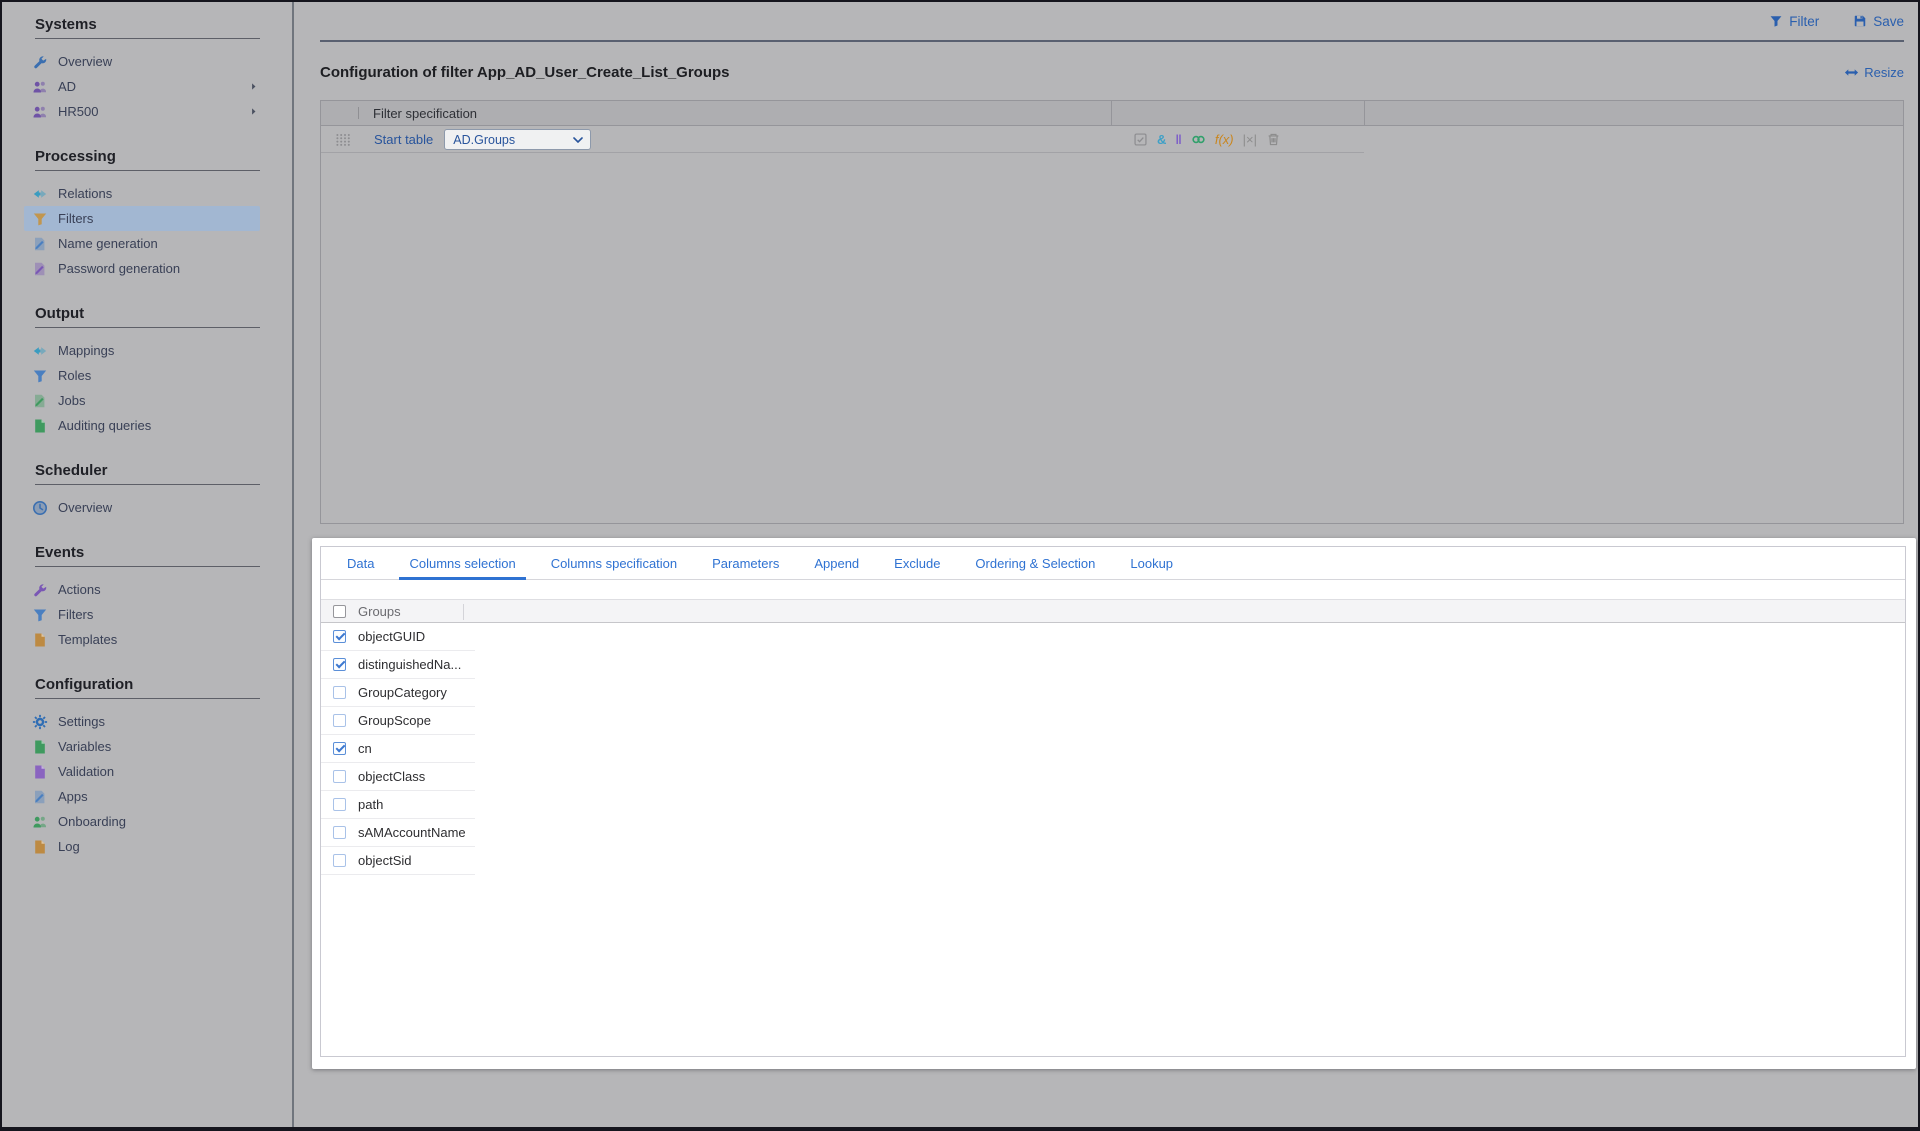  I want to click on column-label: GroupCategory, so click(402, 692).